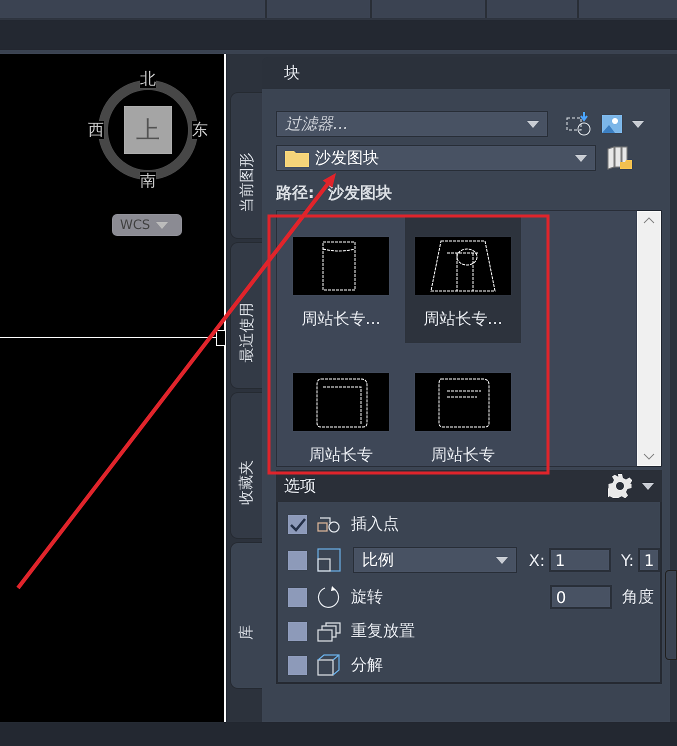 The height and width of the screenshot is (746, 677). What do you see at coordinates (200, 130) in the screenshot?
I see `compass-label: 东` at bounding box center [200, 130].